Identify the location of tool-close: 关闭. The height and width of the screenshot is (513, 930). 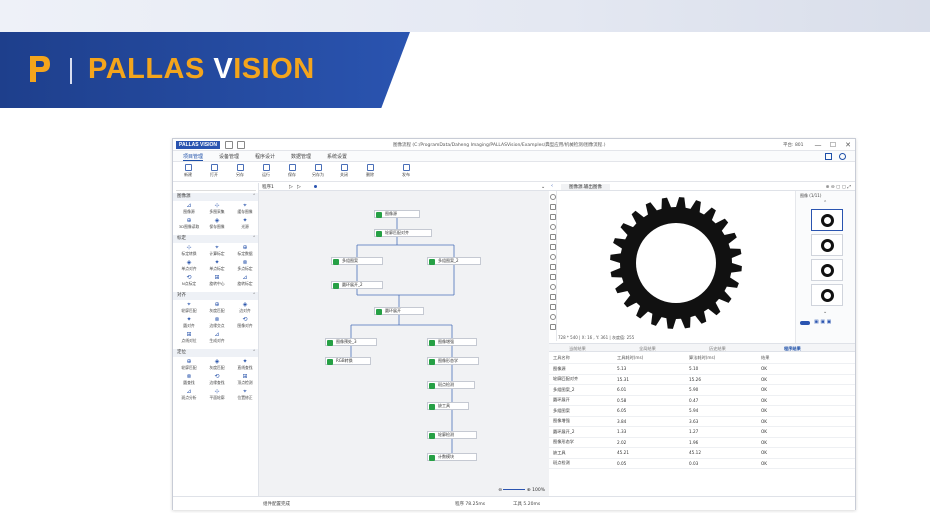
(344, 171).